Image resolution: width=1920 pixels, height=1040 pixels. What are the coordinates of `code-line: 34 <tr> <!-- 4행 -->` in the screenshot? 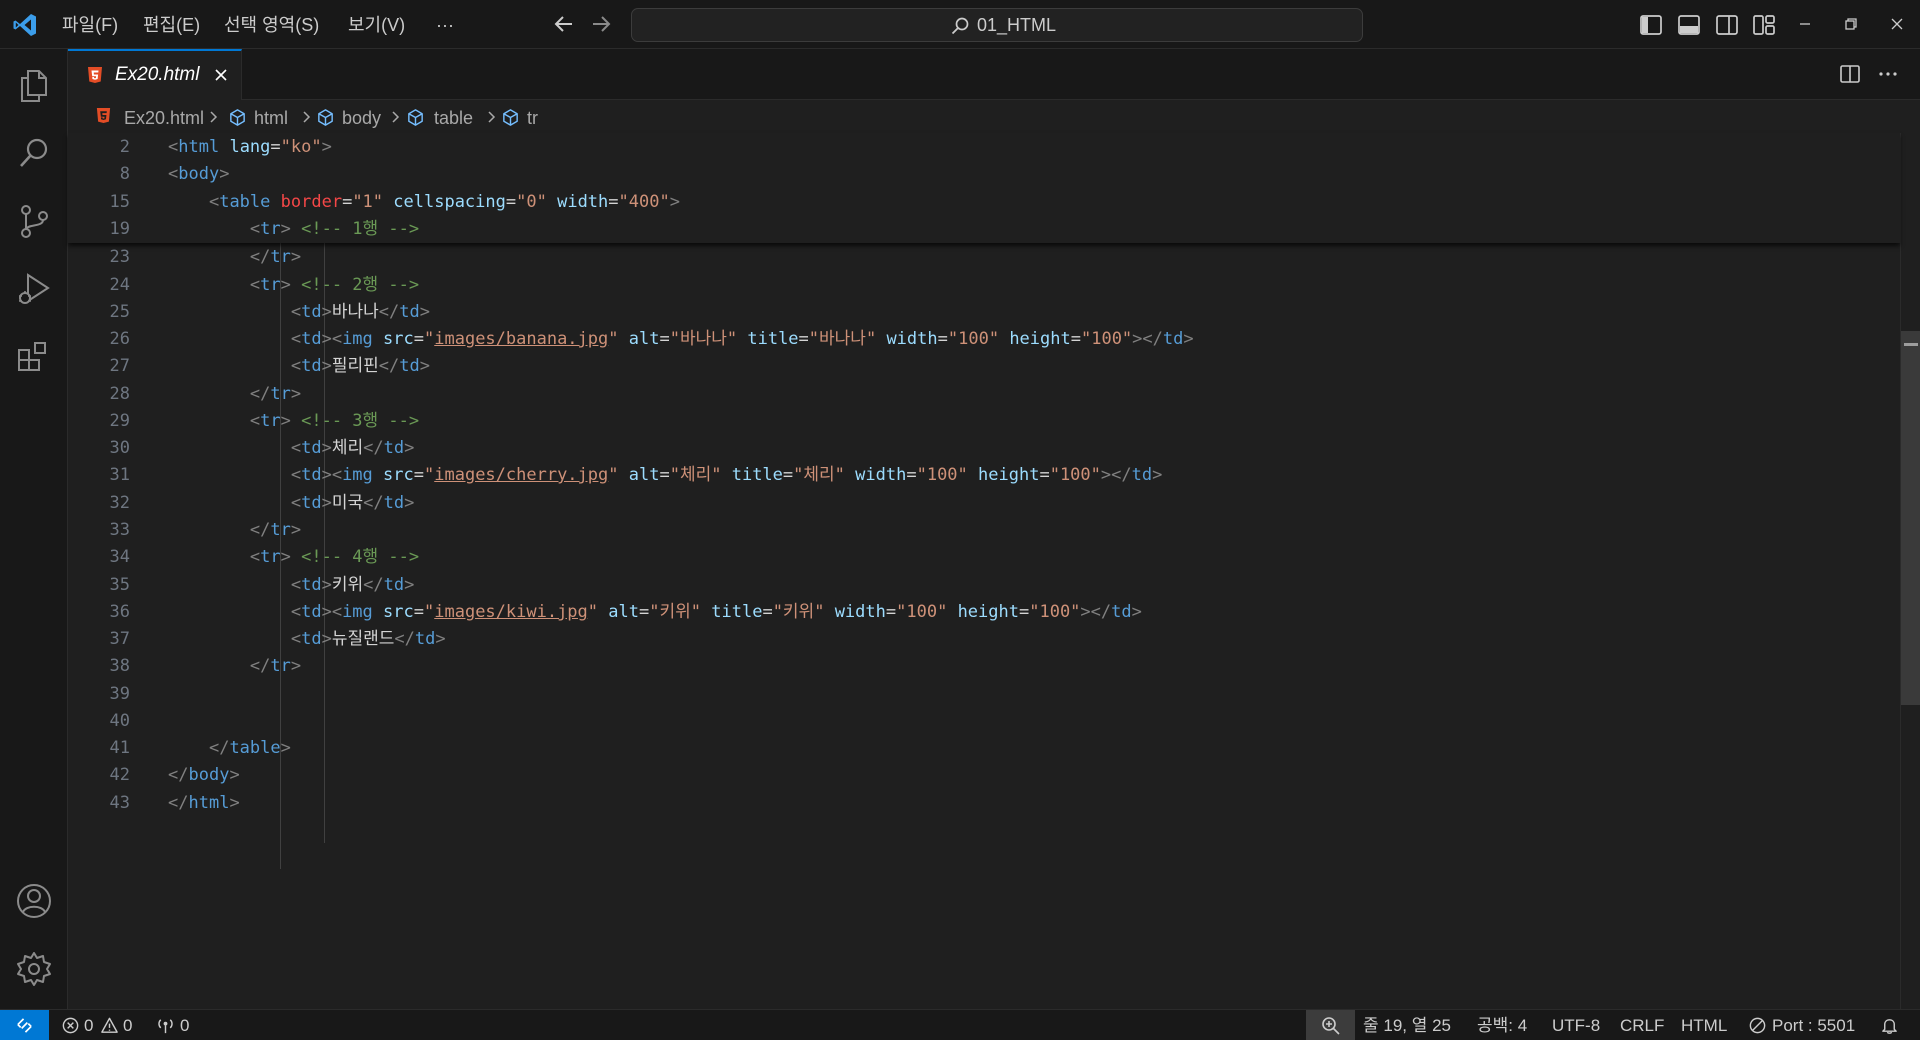 It's located at (984, 557).